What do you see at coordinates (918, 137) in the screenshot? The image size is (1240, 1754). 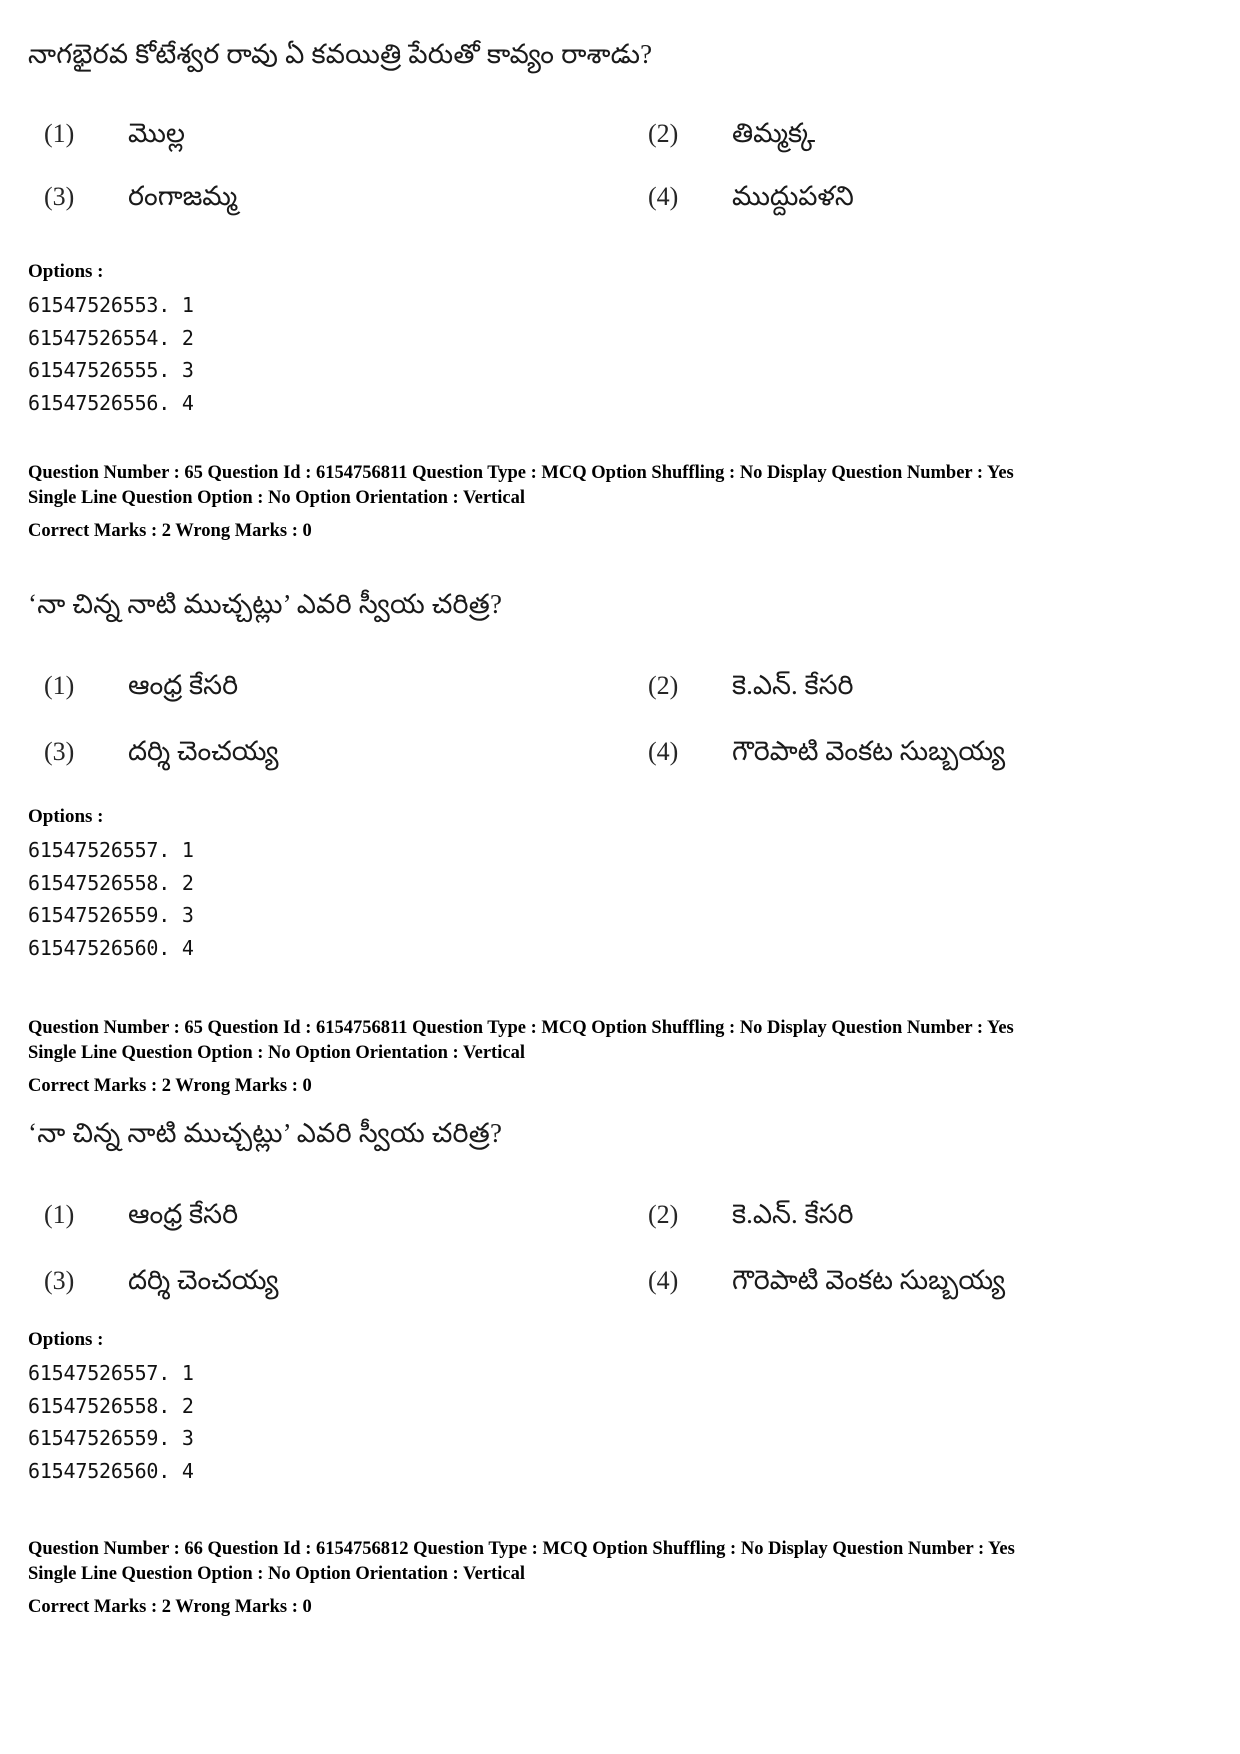 I see `option-item-2: (2) తిమ్మక్క` at bounding box center [918, 137].